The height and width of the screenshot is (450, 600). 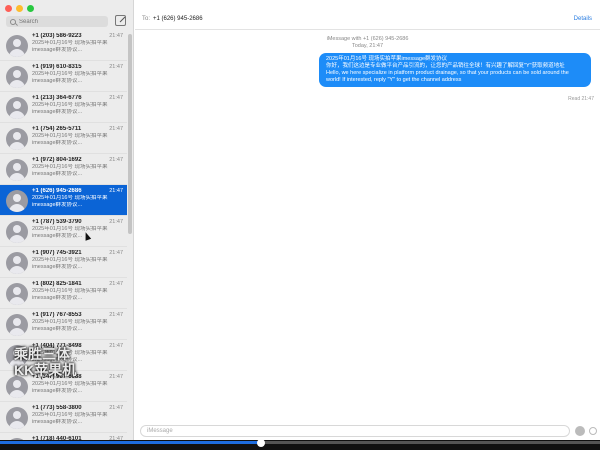 I want to click on search-box, so click(x=57, y=21).